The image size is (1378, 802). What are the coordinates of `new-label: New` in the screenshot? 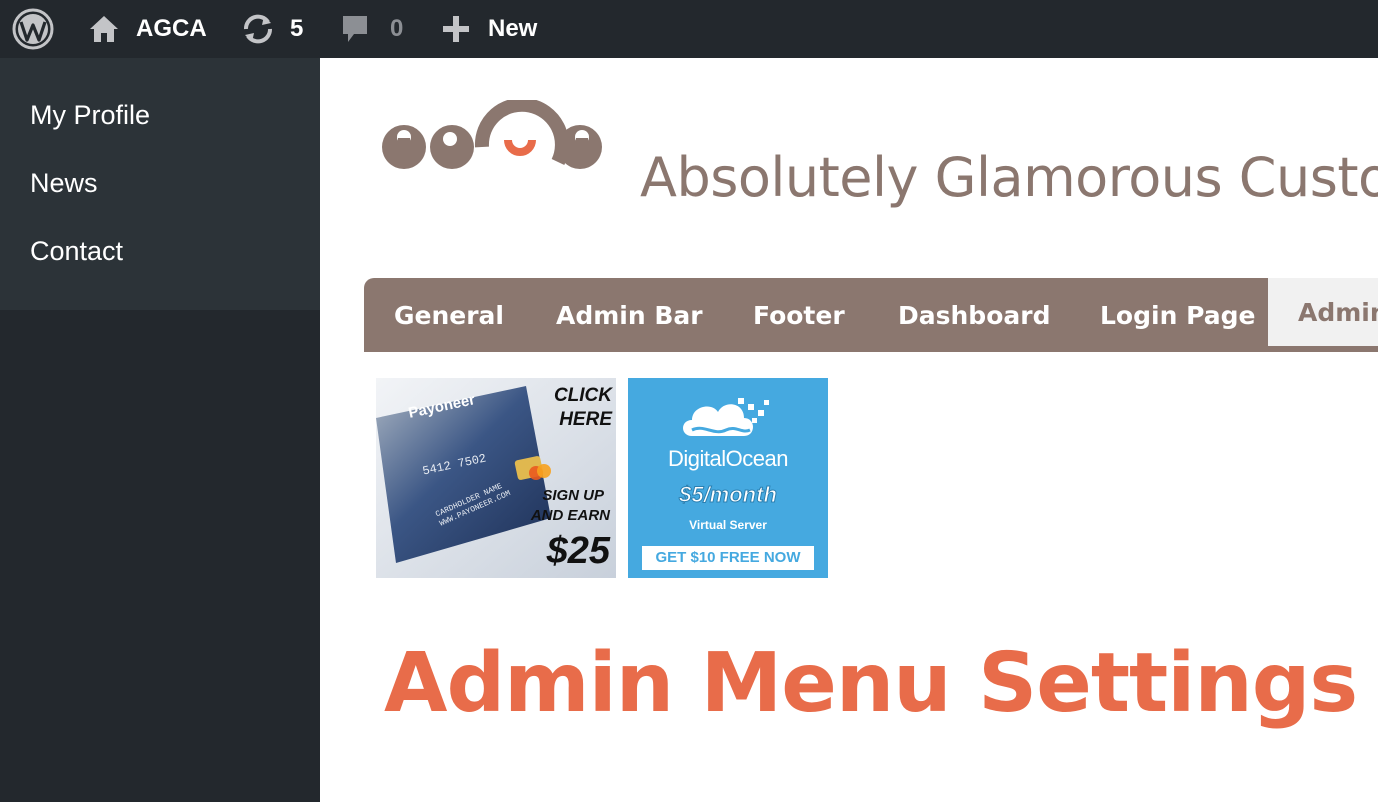 It's located at (513, 28).